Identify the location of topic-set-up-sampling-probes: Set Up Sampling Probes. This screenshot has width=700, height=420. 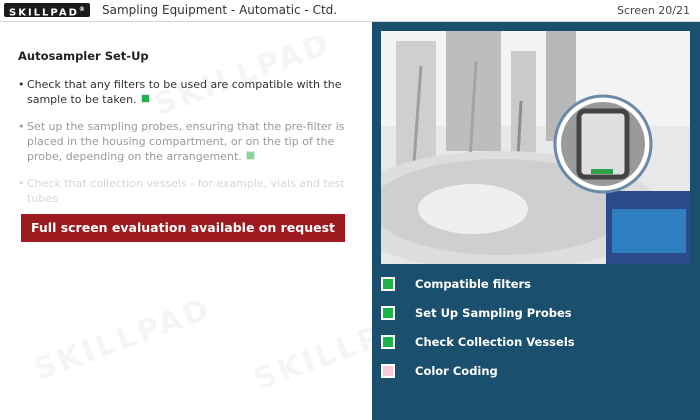
(531, 313).